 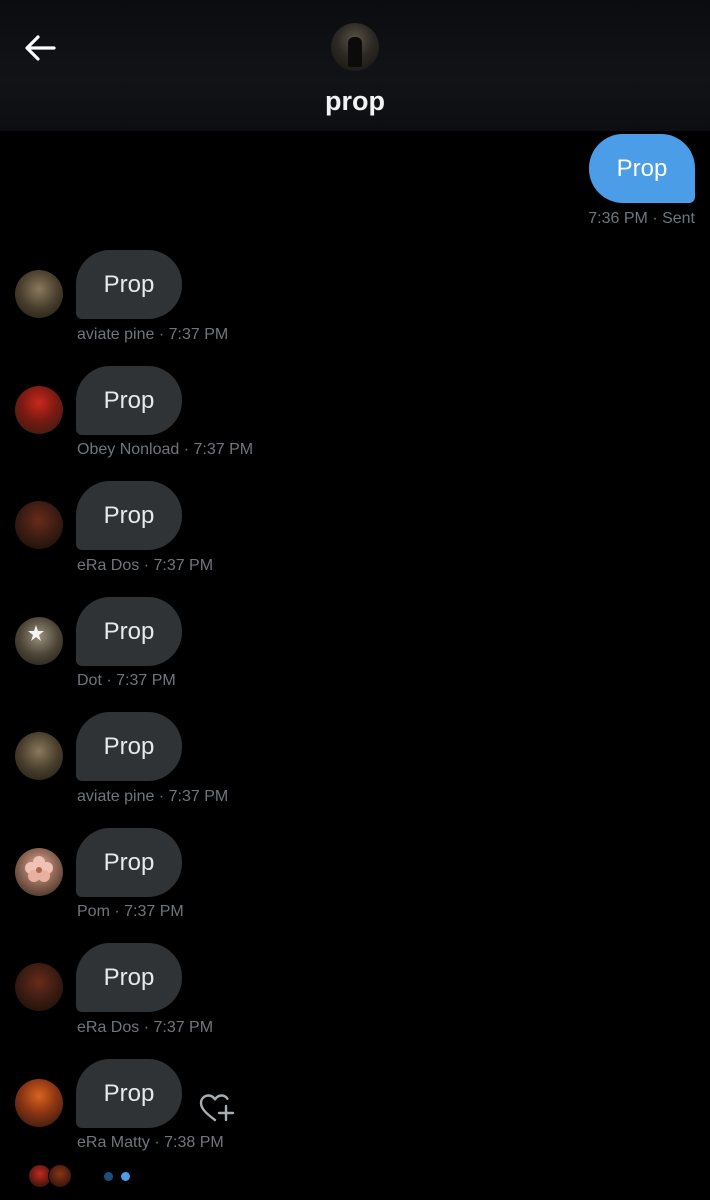 I want to click on message-meta: Obey Nonload · 7:37 PM, so click(x=165, y=449).